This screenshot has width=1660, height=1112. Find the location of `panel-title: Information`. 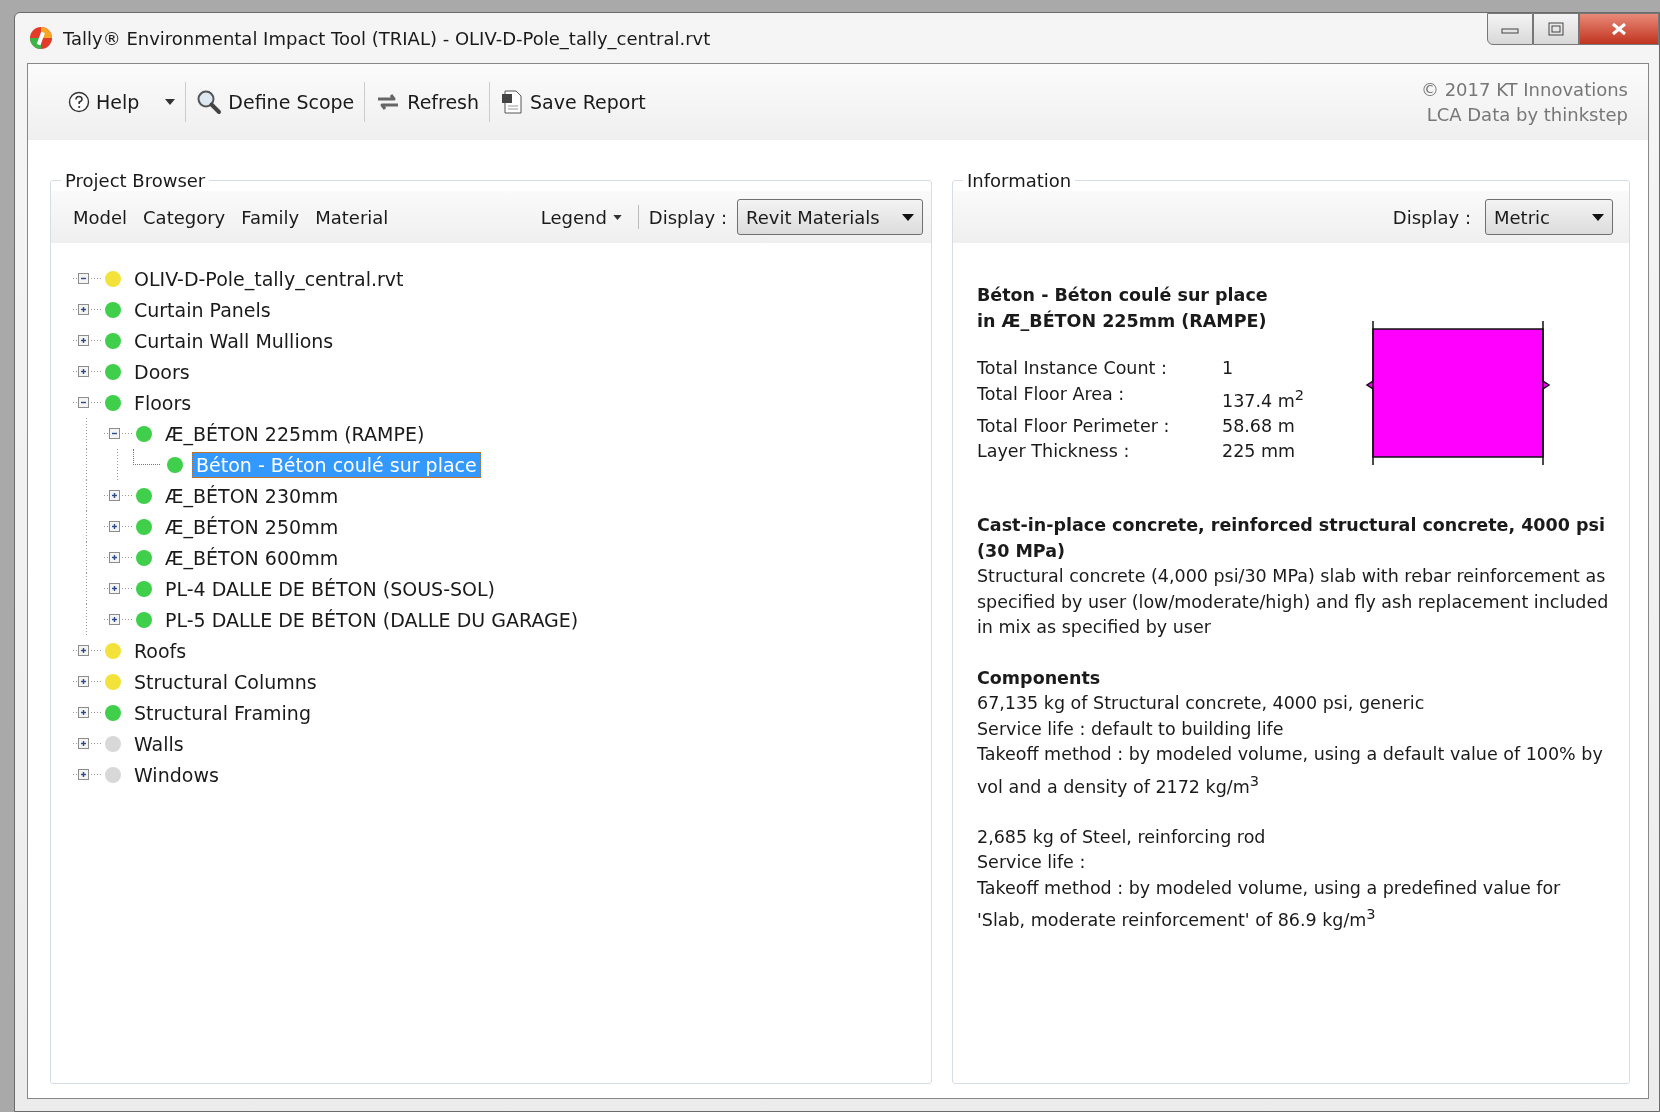

panel-title: Information is located at coordinates (1019, 180).